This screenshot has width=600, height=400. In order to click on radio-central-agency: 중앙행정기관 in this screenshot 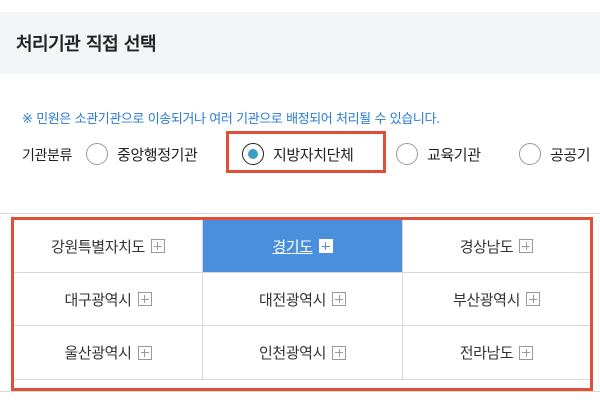, I will do `click(142, 154)`.